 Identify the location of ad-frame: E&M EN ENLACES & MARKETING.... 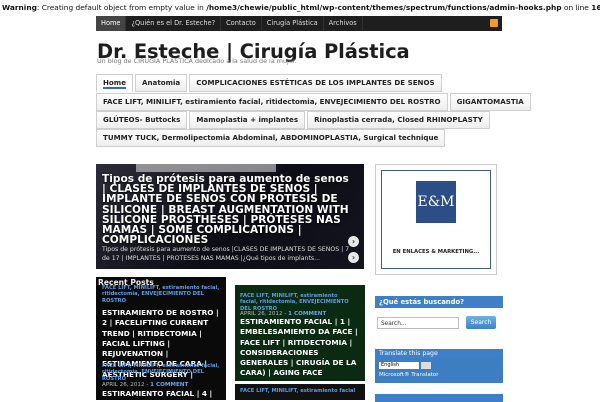
(436, 219).